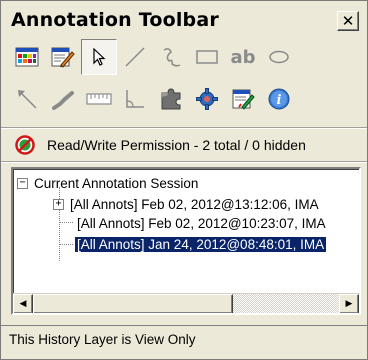  I want to click on no-entry-icon, so click(25, 145).